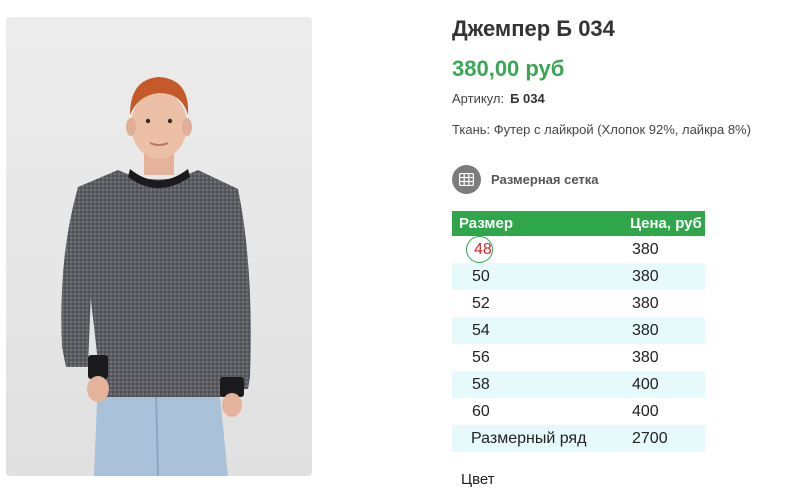 This screenshot has width=787, height=491. Describe the element at coordinates (527, 98) in the screenshot. I see `sku-value: Б 034` at that location.